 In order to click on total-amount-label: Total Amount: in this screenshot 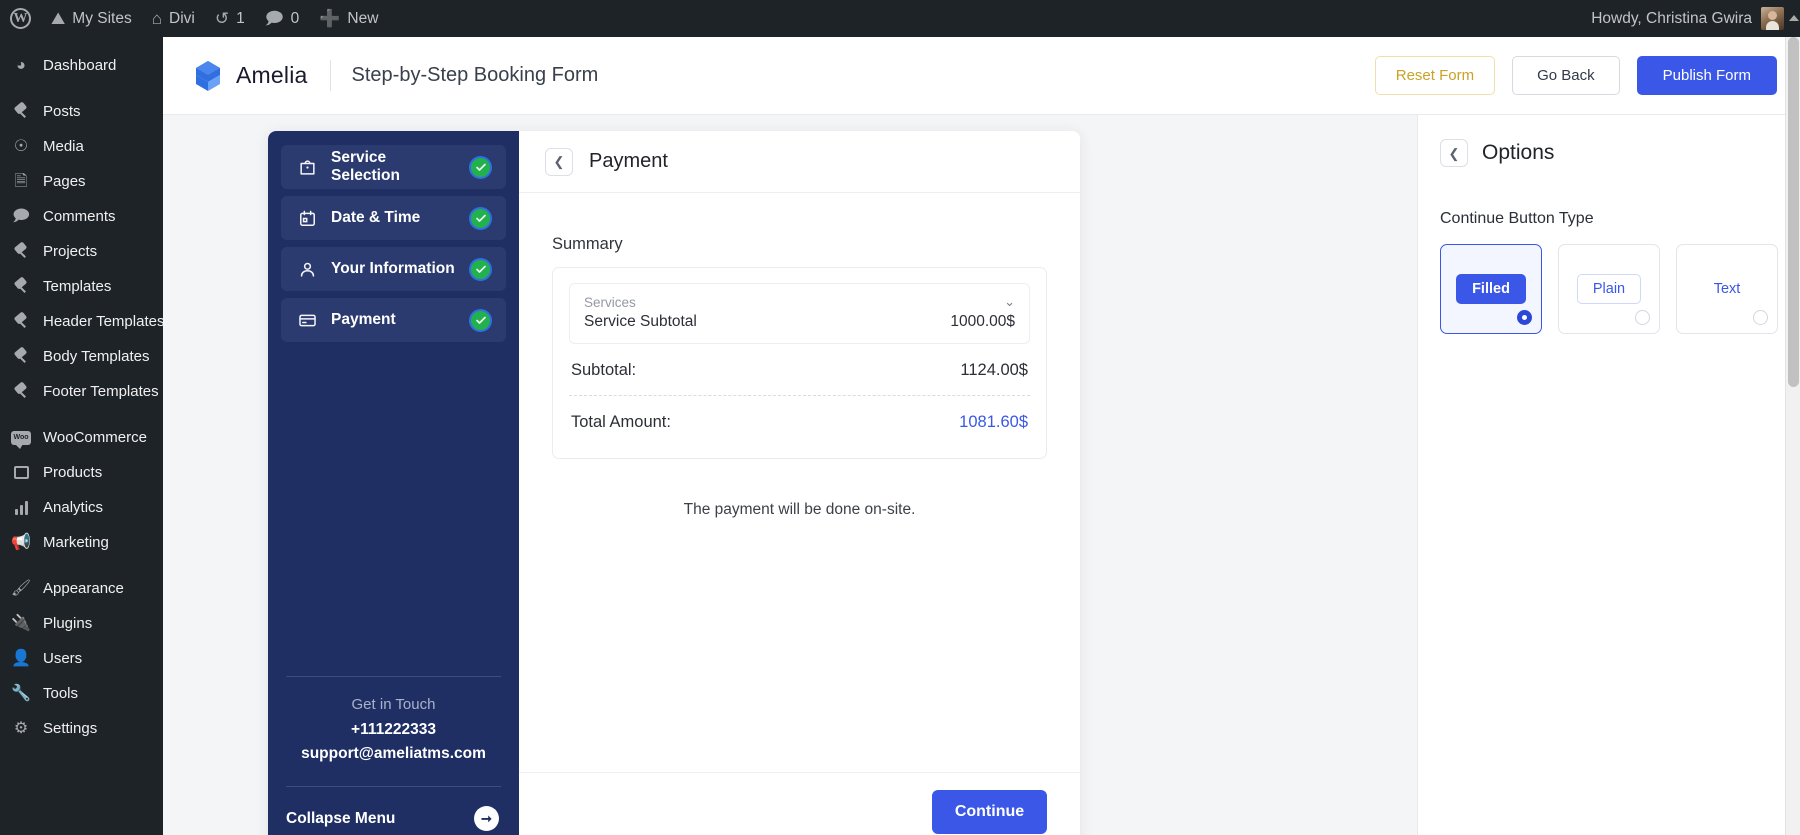, I will do `click(621, 422)`.